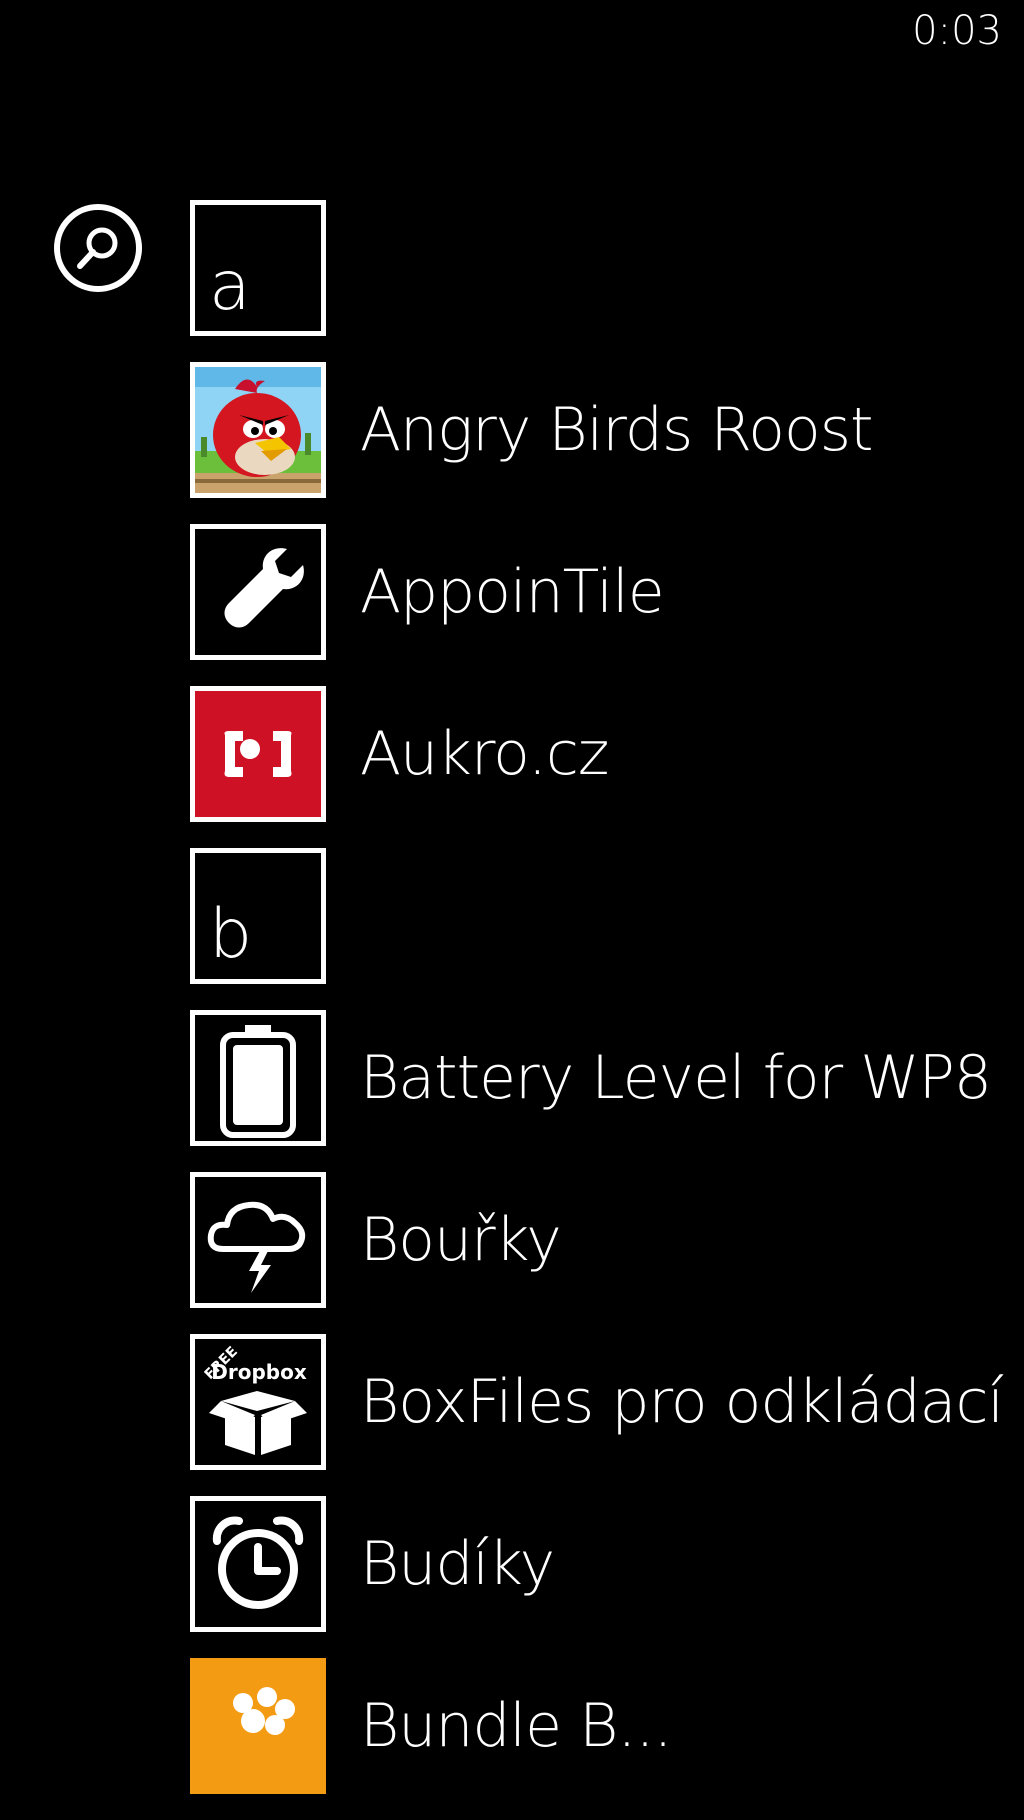 The height and width of the screenshot is (1820, 1024). What do you see at coordinates (607, 1564) in the screenshot?
I see `list-item: Budíky` at bounding box center [607, 1564].